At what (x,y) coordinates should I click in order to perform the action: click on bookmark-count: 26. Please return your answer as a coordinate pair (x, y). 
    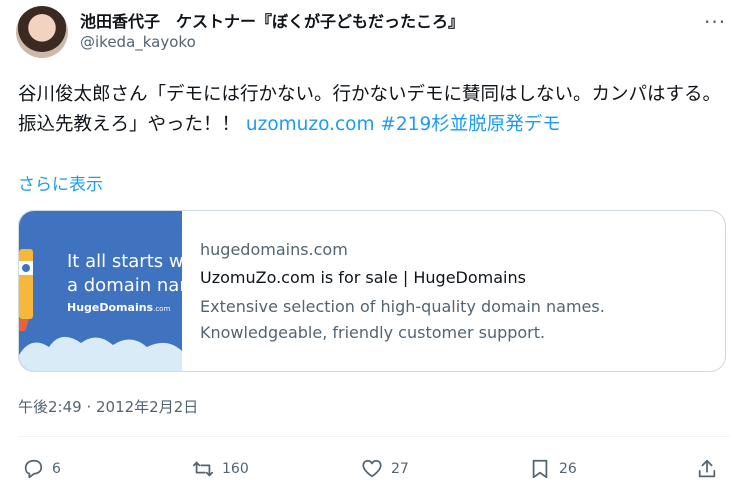
    Looking at the image, I should click on (568, 469).